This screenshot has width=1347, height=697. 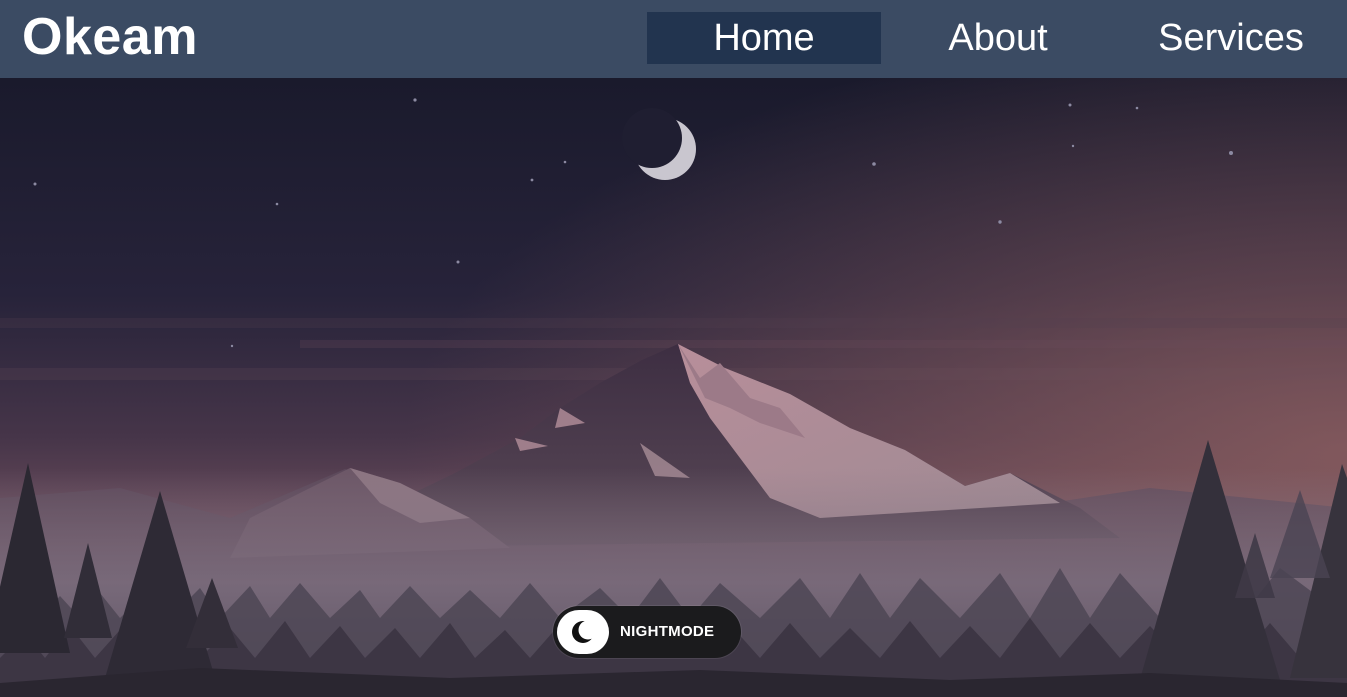 I want to click on crescent-moon-icon, so click(x=584, y=631).